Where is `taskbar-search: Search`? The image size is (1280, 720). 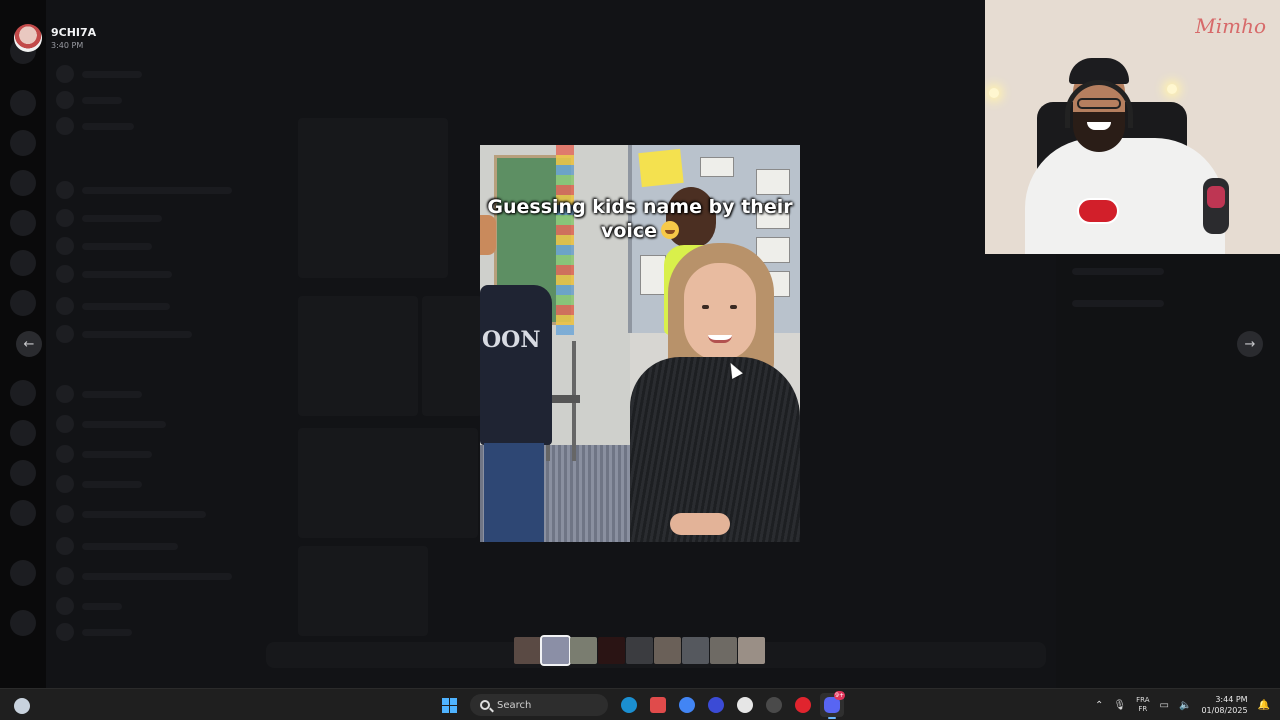
taskbar-search: Search is located at coordinates (539, 705).